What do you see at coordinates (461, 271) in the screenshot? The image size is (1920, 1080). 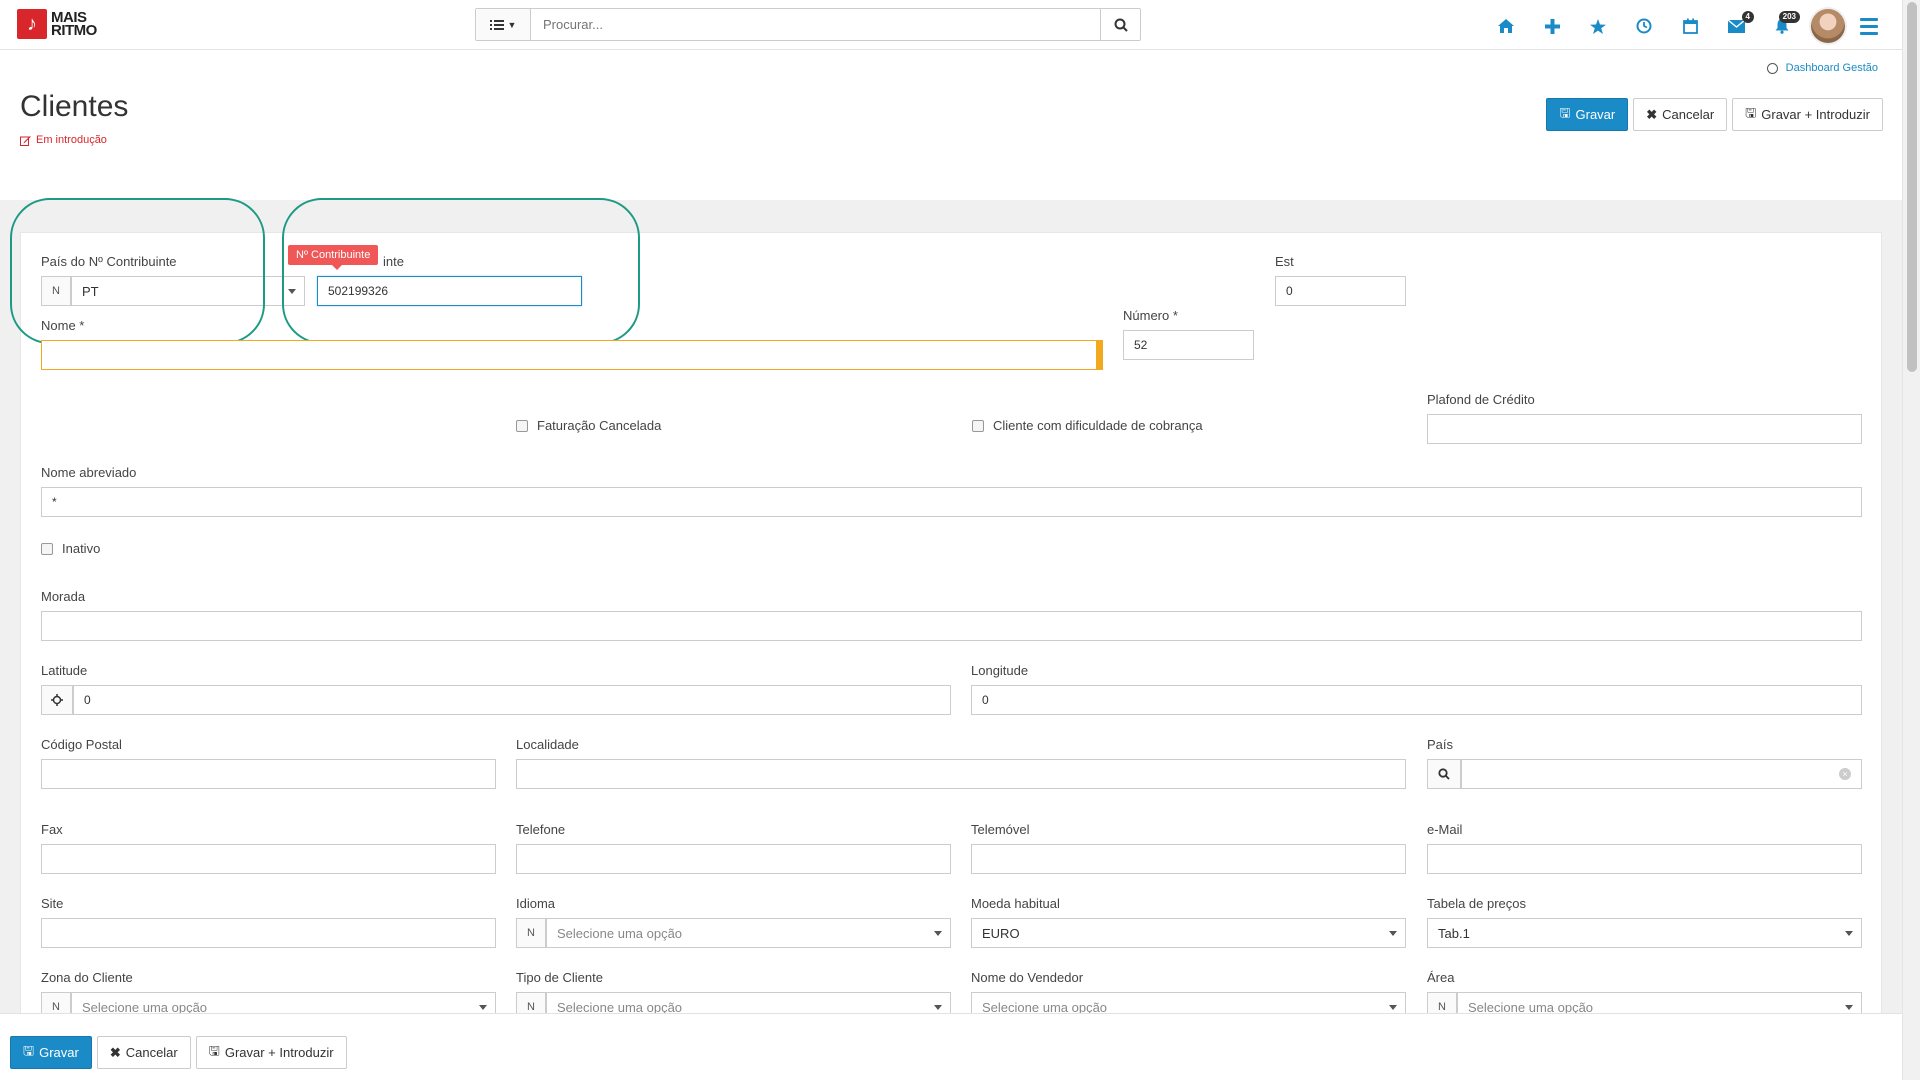 I see `highlight-circle-contribuinte` at bounding box center [461, 271].